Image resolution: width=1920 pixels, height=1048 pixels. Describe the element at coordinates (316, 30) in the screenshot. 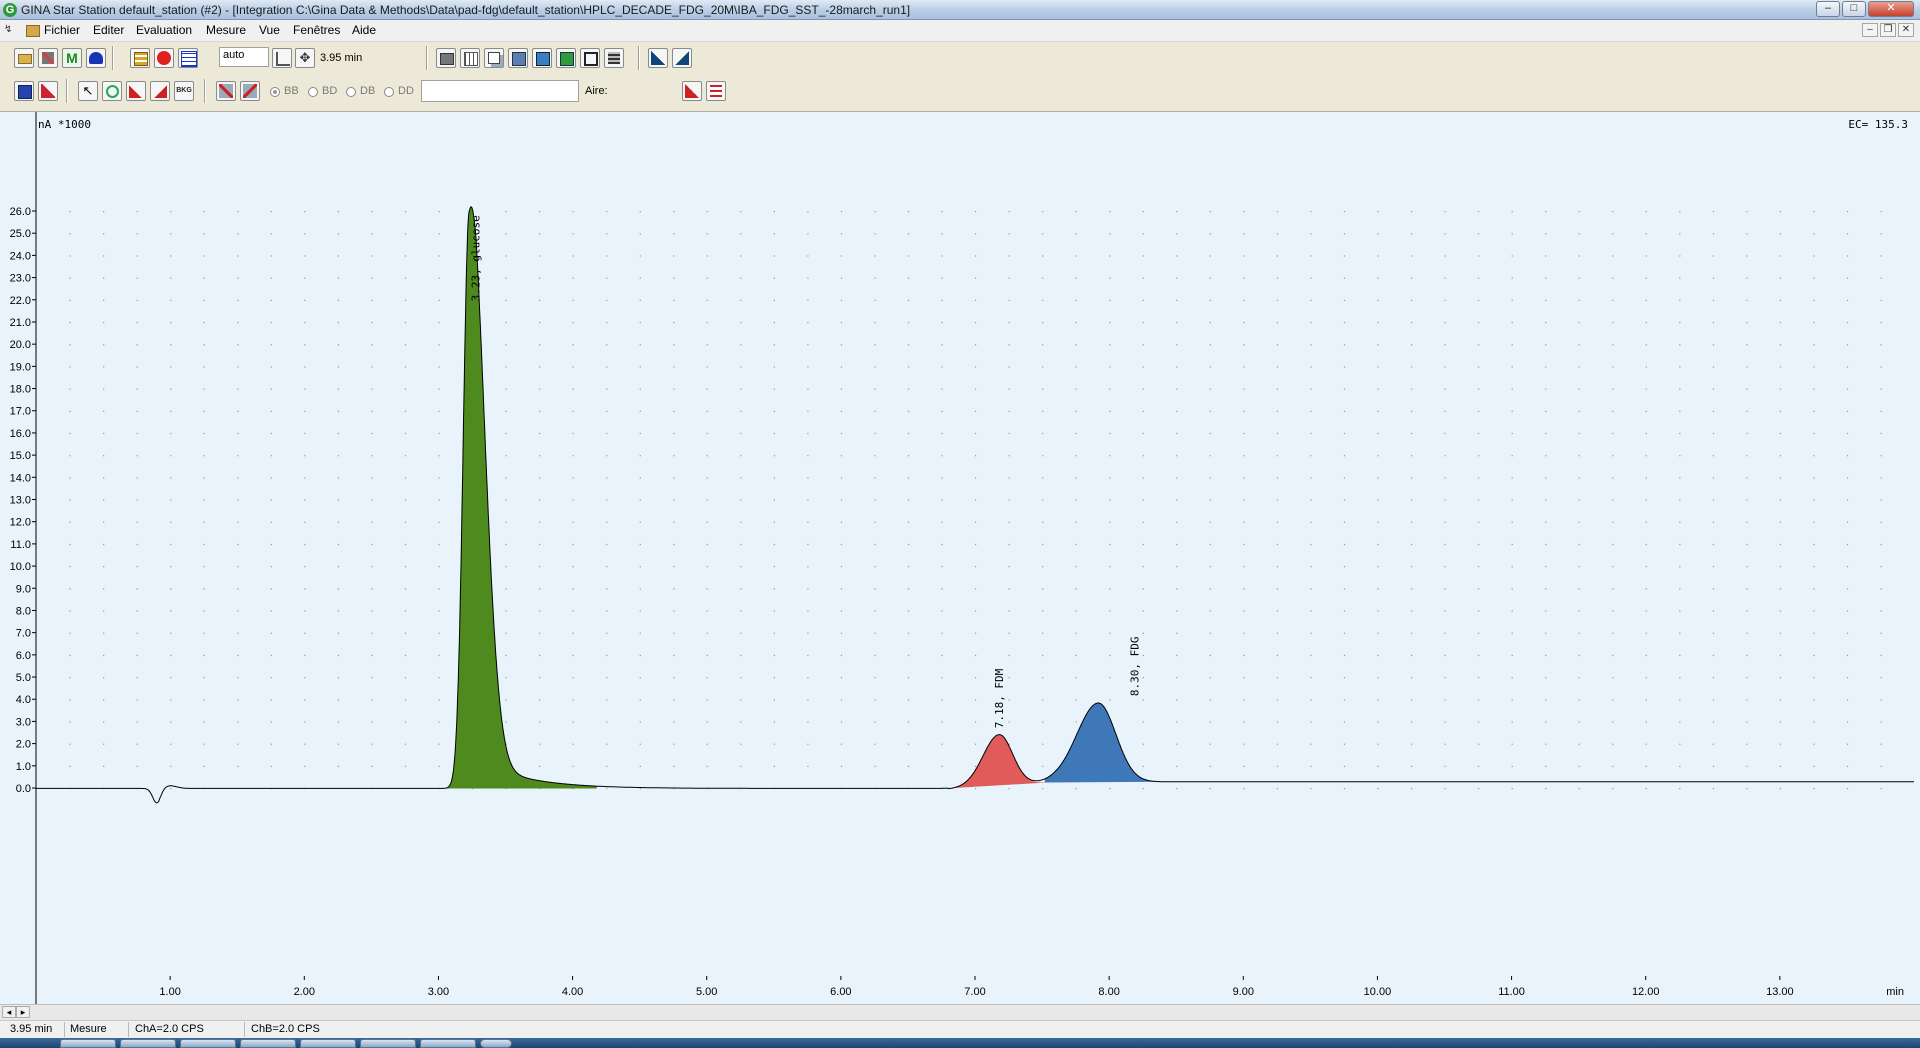

I see `menu-fenetres: Fenêtres` at that location.